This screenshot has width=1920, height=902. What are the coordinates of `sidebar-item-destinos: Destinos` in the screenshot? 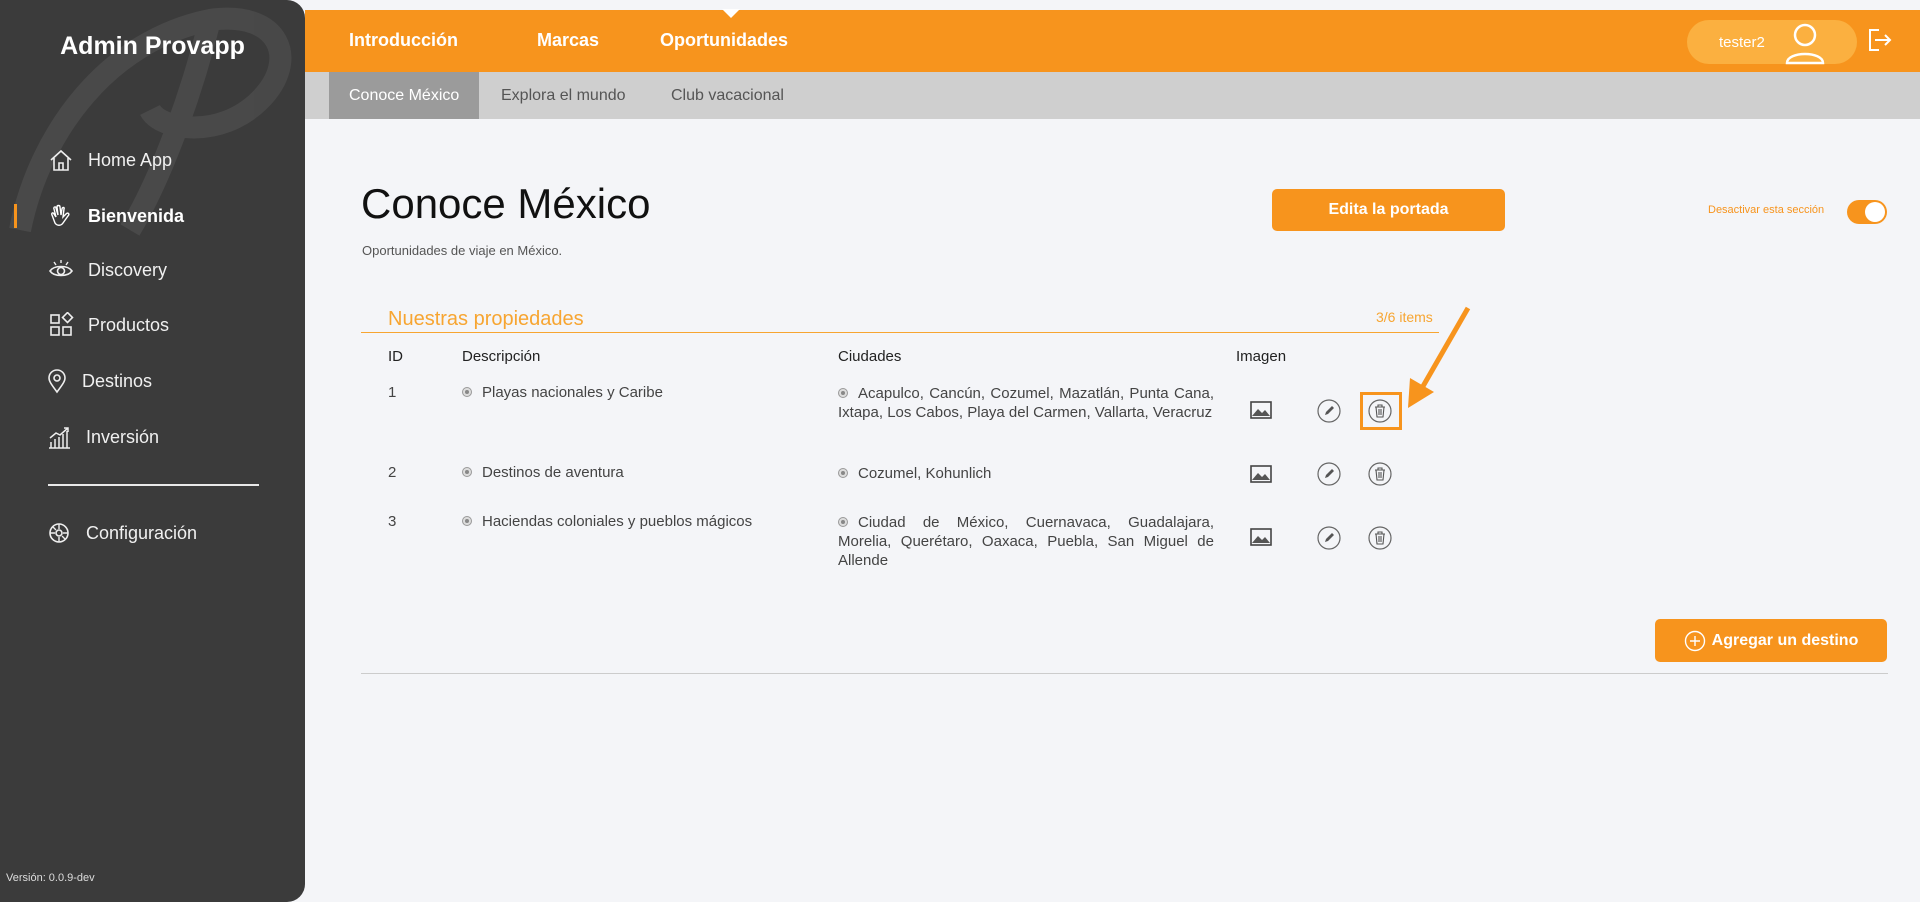 It's located at (152, 381).